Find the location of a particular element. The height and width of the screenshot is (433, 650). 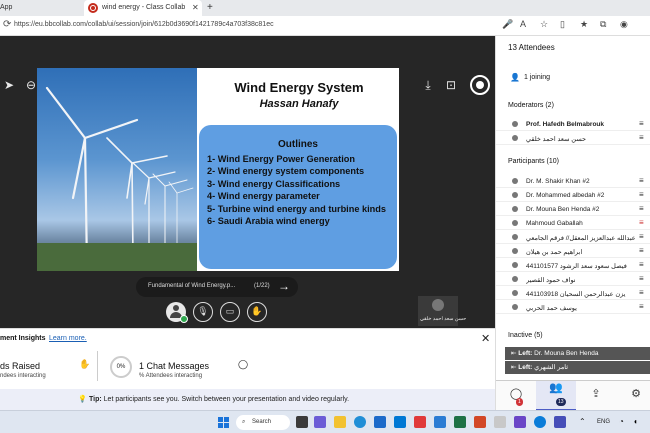

attendee-row: فيصل سعود سعد الرشود 441101577 ≡ is located at coordinates (573, 265).